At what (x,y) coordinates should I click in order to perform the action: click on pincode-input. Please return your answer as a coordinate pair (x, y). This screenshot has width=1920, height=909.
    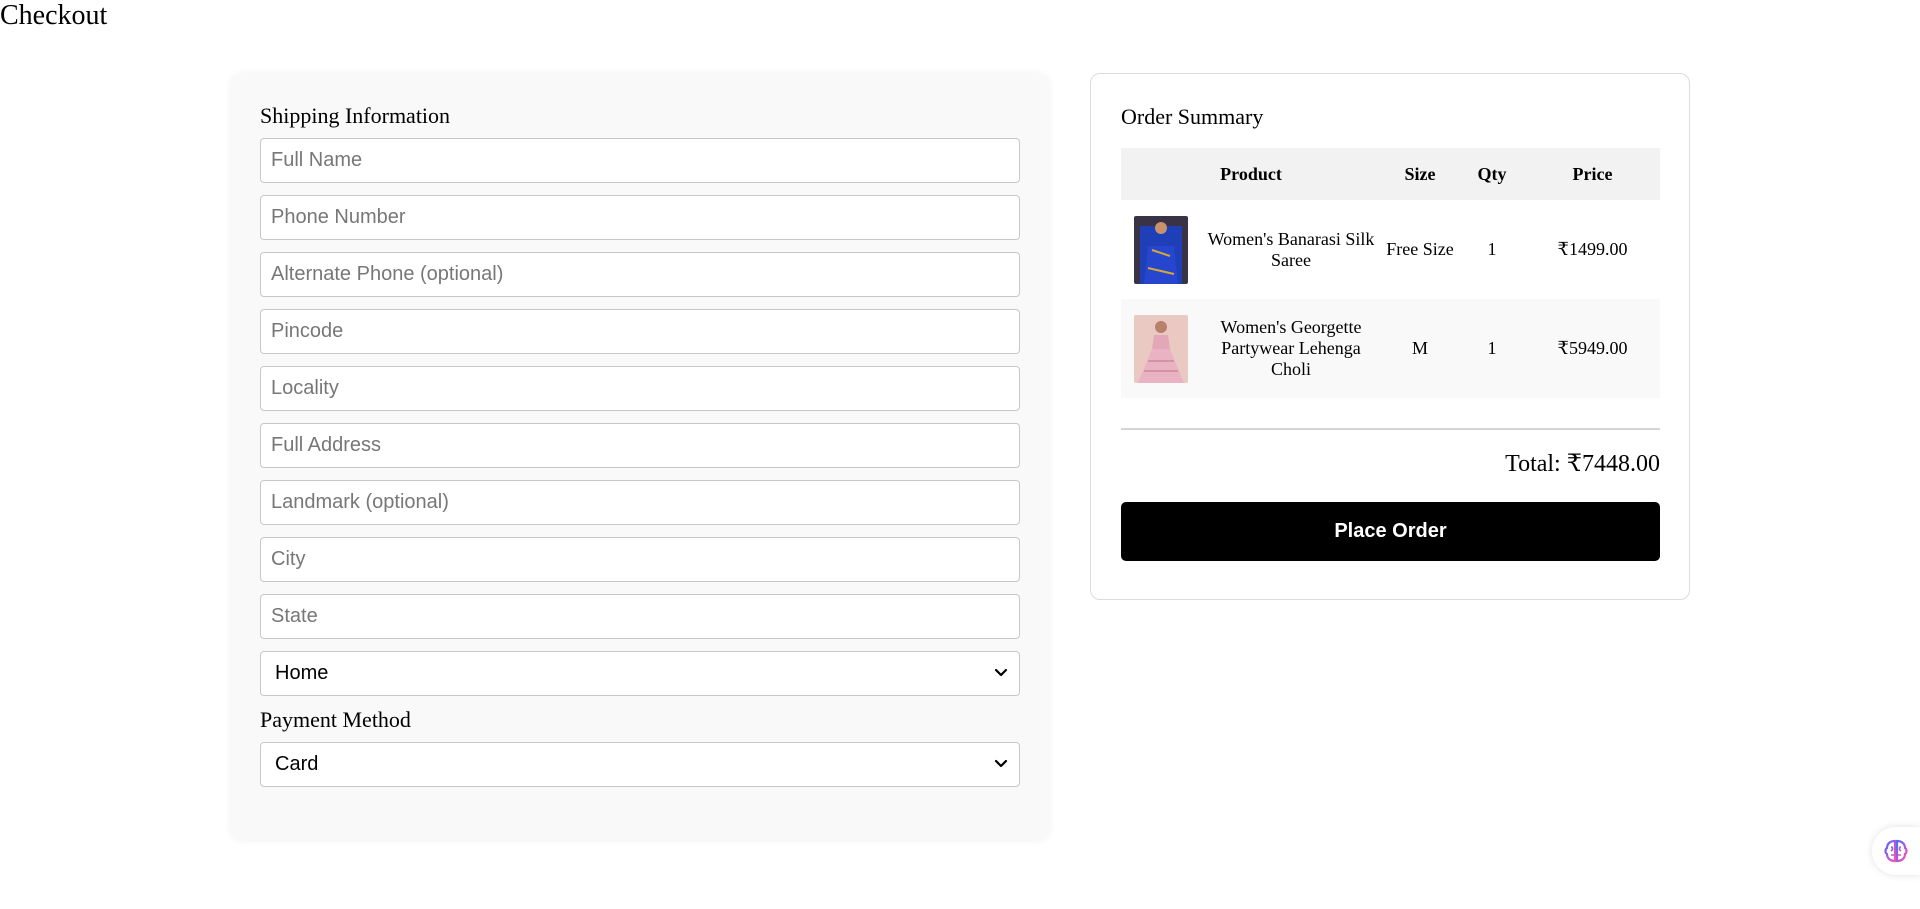
    Looking at the image, I should click on (640, 331).